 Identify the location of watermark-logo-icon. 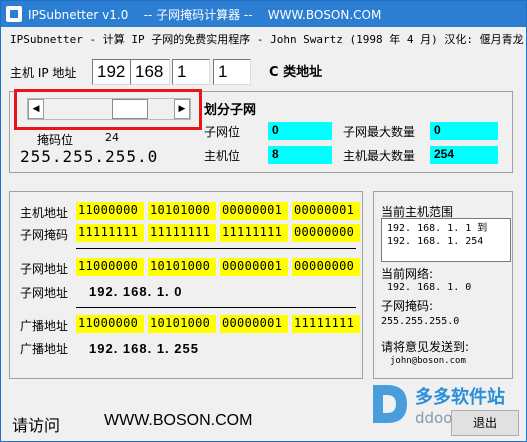
(390, 404).